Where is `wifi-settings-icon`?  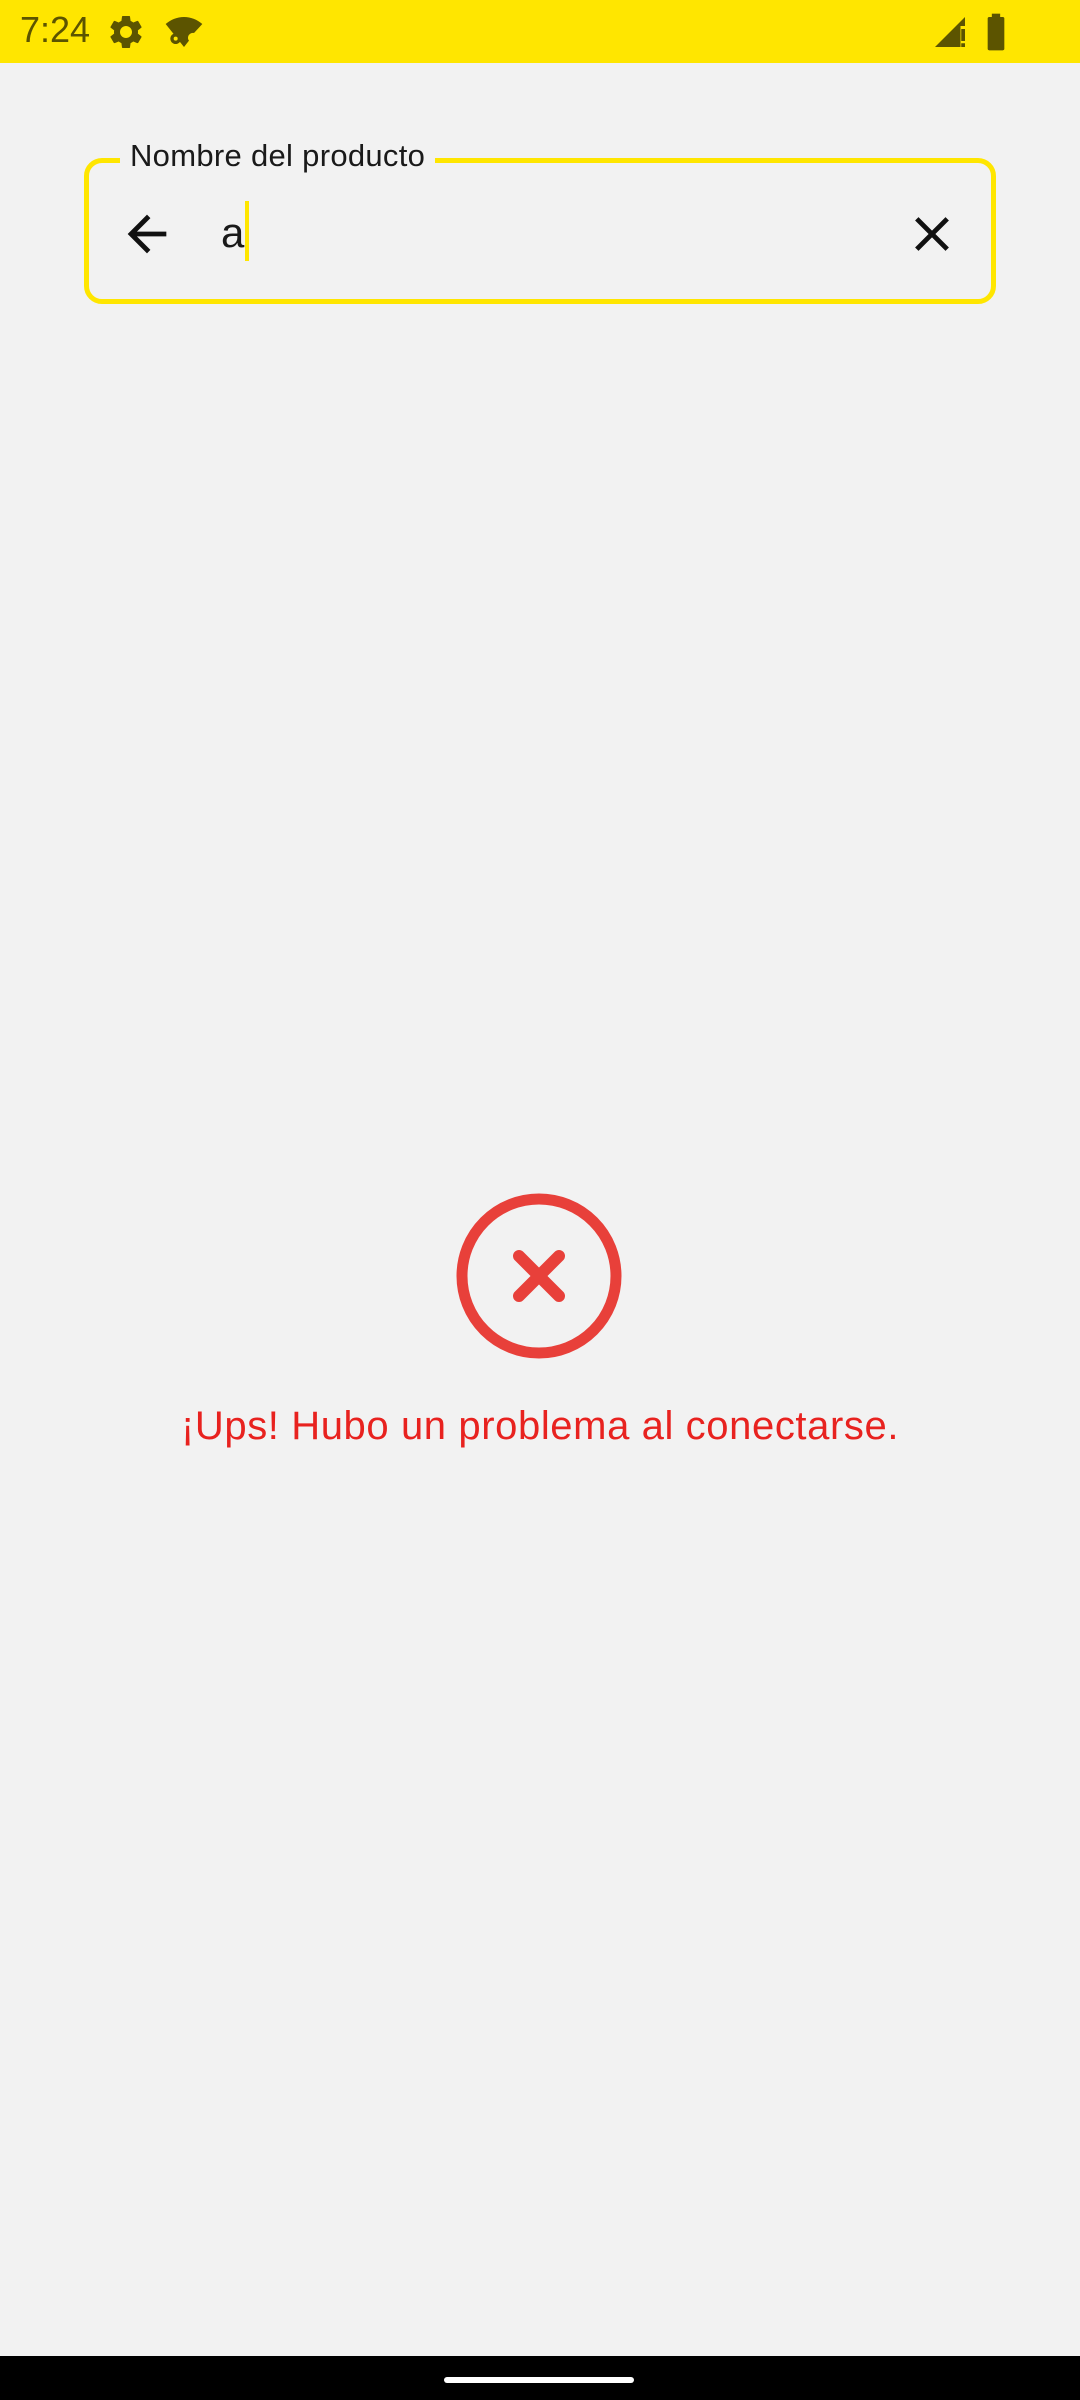
wifi-settings-icon is located at coordinates (184, 32).